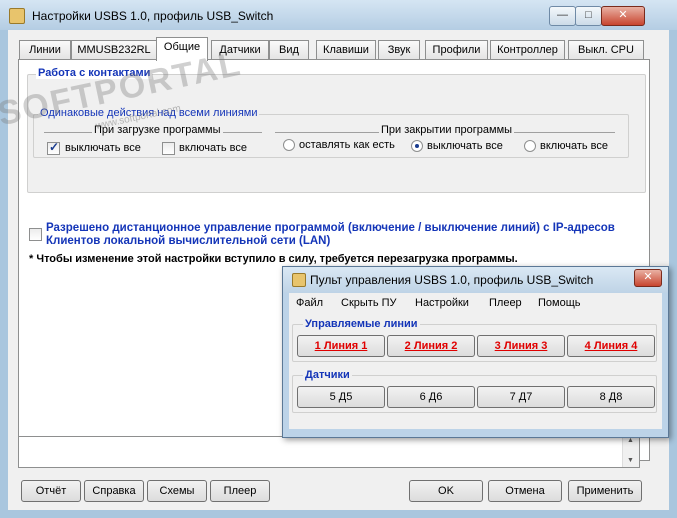 The width and height of the screenshot is (677, 518). I want to click on same-actions-title: Одинаковые действия над всеми линиями, so click(149, 113).